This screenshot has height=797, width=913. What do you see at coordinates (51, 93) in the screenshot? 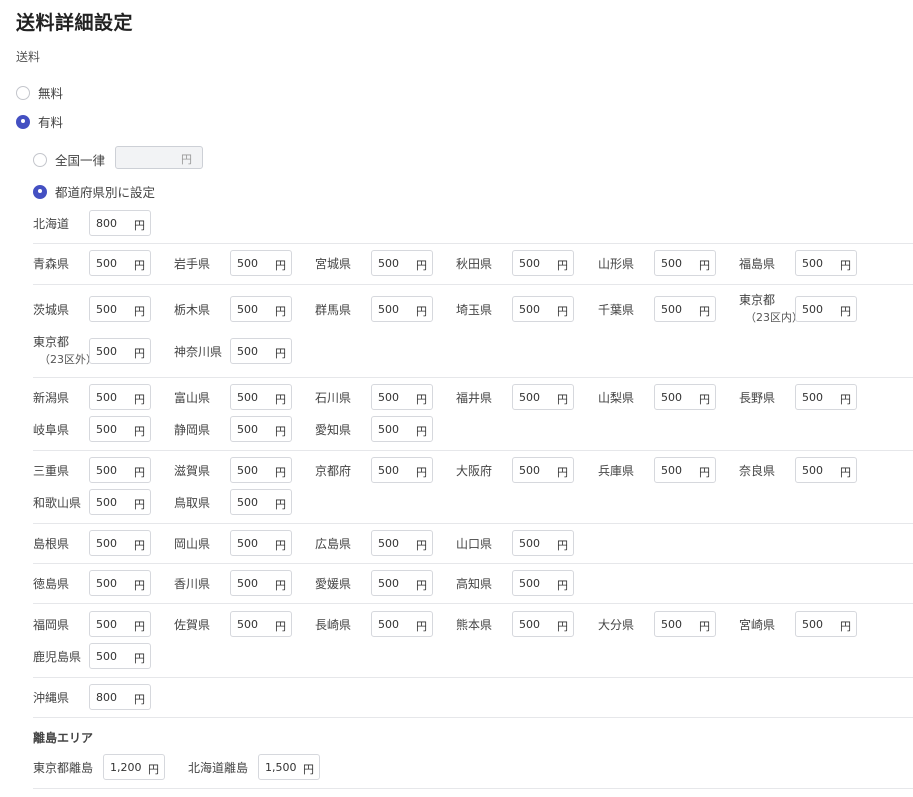
I see `radio-free-label: 無料` at bounding box center [51, 93].